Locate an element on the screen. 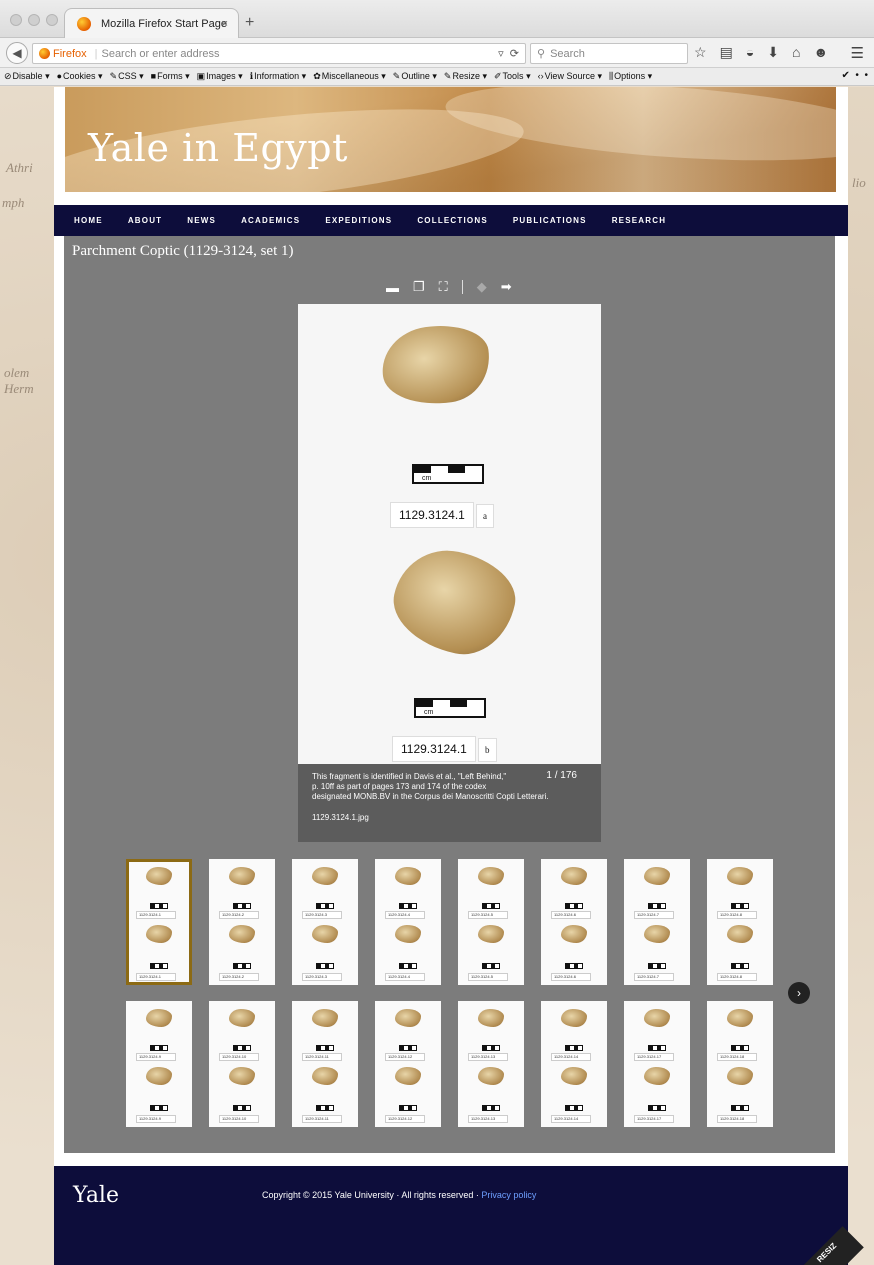  devbar-cookies: ●Cookies ▾ is located at coordinates (80, 76).